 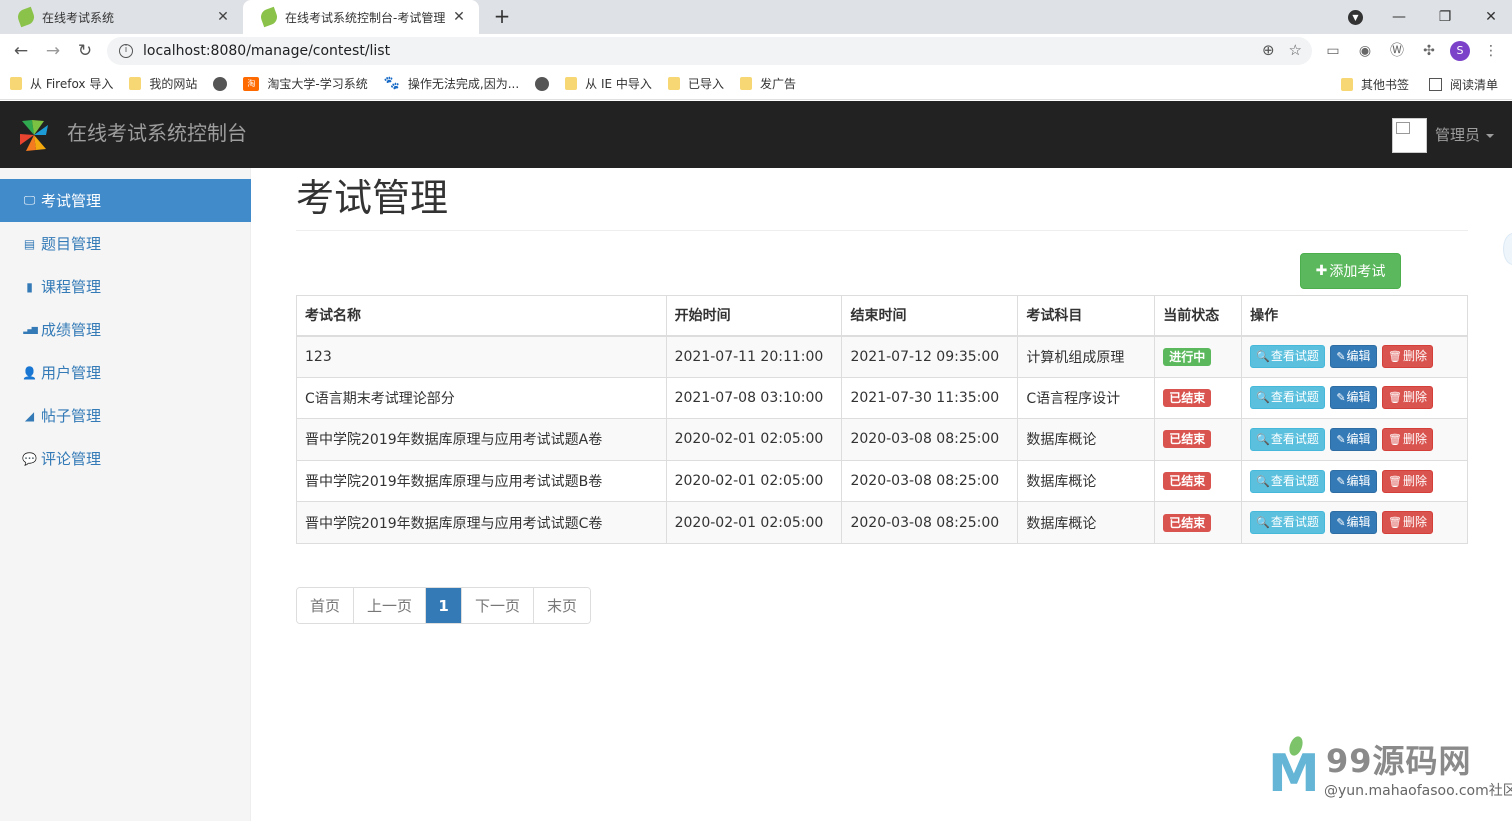 I want to click on plus-icon: ✚, so click(x=1321, y=271).